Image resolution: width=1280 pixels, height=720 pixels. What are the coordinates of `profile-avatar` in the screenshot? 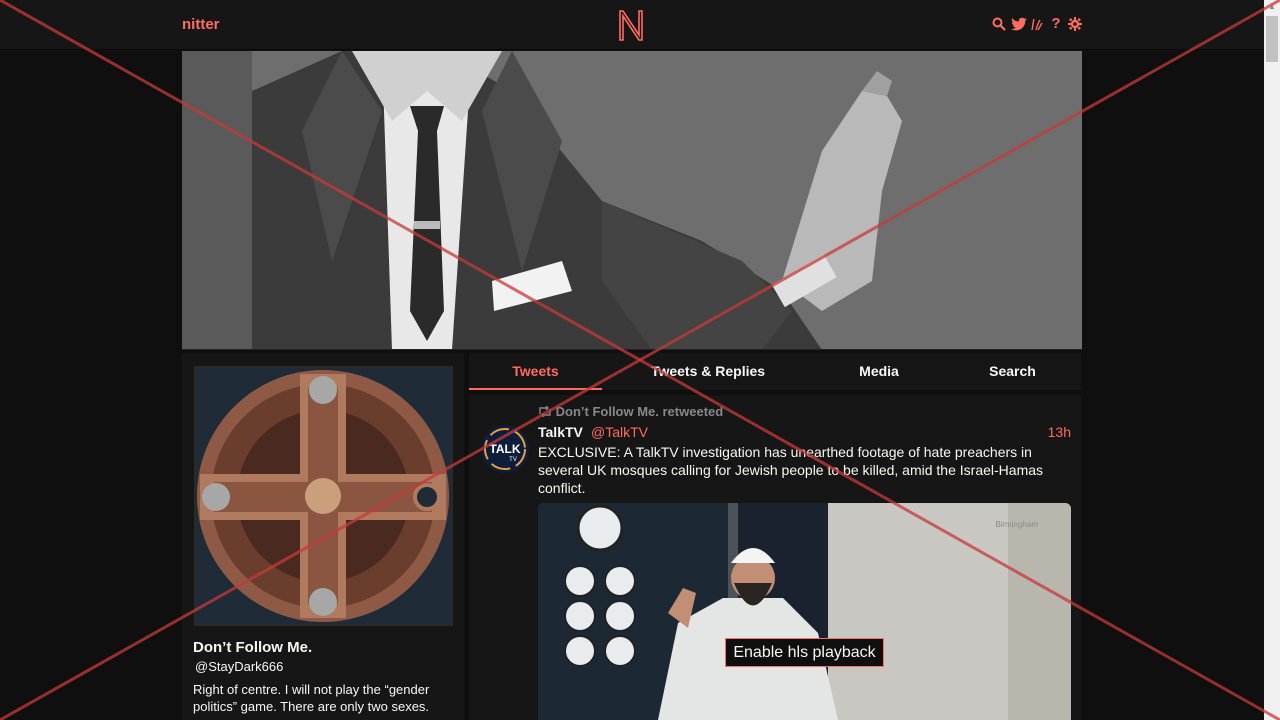 It's located at (323, 496).